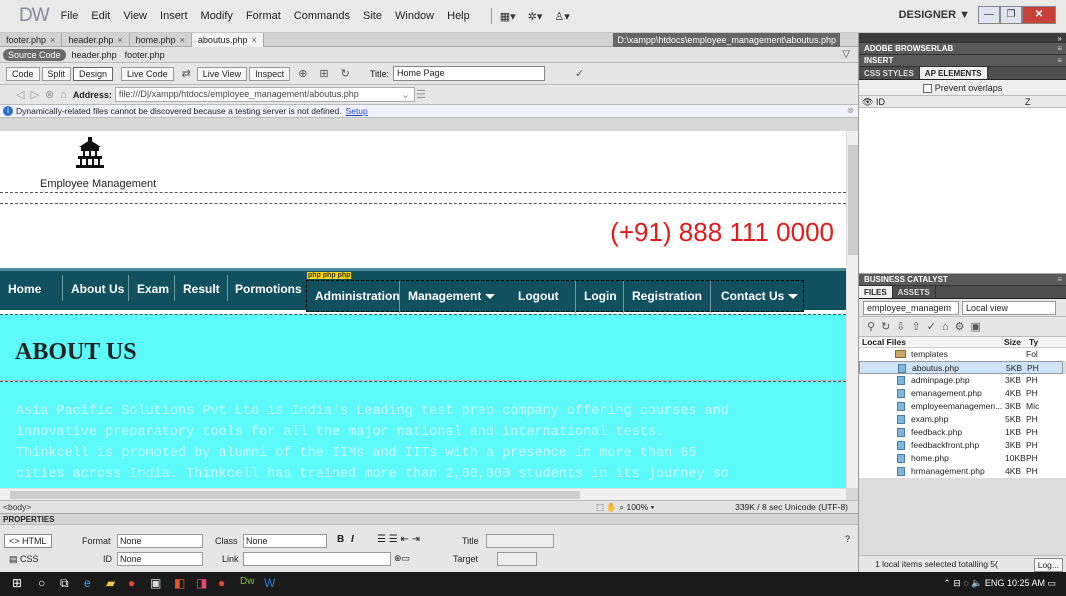 The width and height of the screenshot is (1066, 596). Describe the element at coordinates (517, 559) in the screenshot. I see `target-select` at that location.